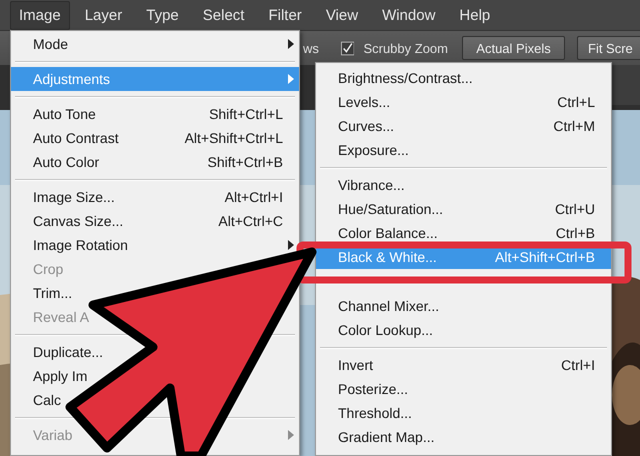 The width and height of the screenshot is (640, 456). I want to click on shortcut-label: Ctrl+I, so click(578, 365).